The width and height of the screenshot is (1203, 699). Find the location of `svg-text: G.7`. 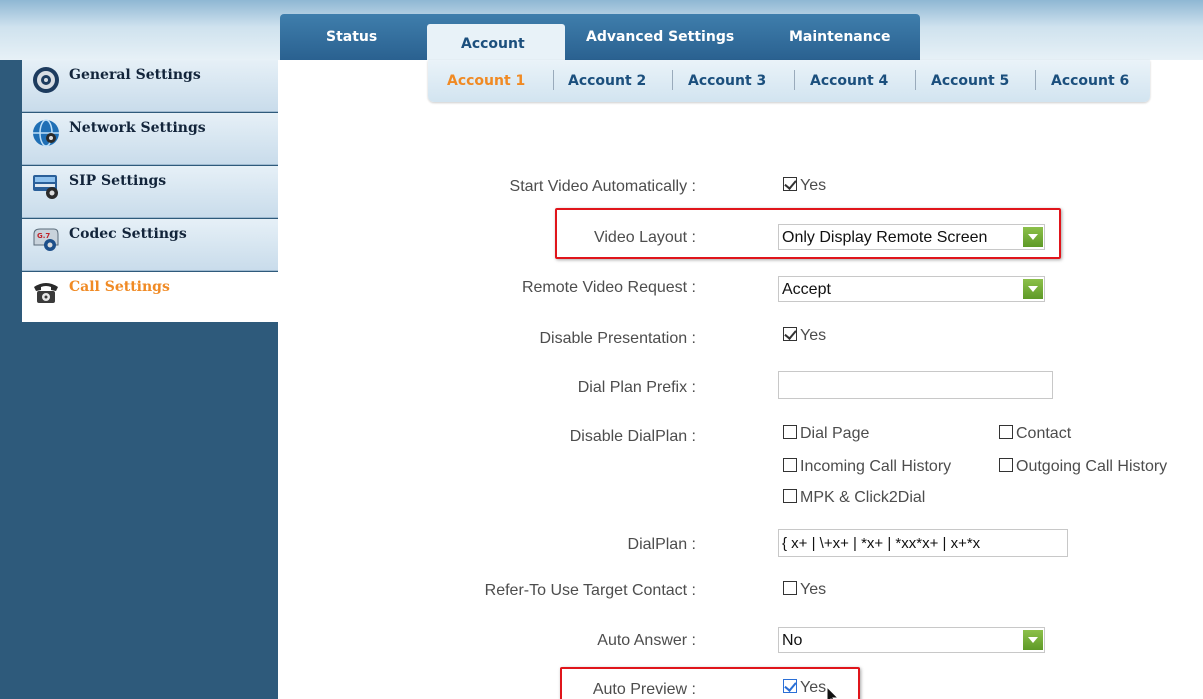

svg-text: G.7 is located at coordinates (43, 236).